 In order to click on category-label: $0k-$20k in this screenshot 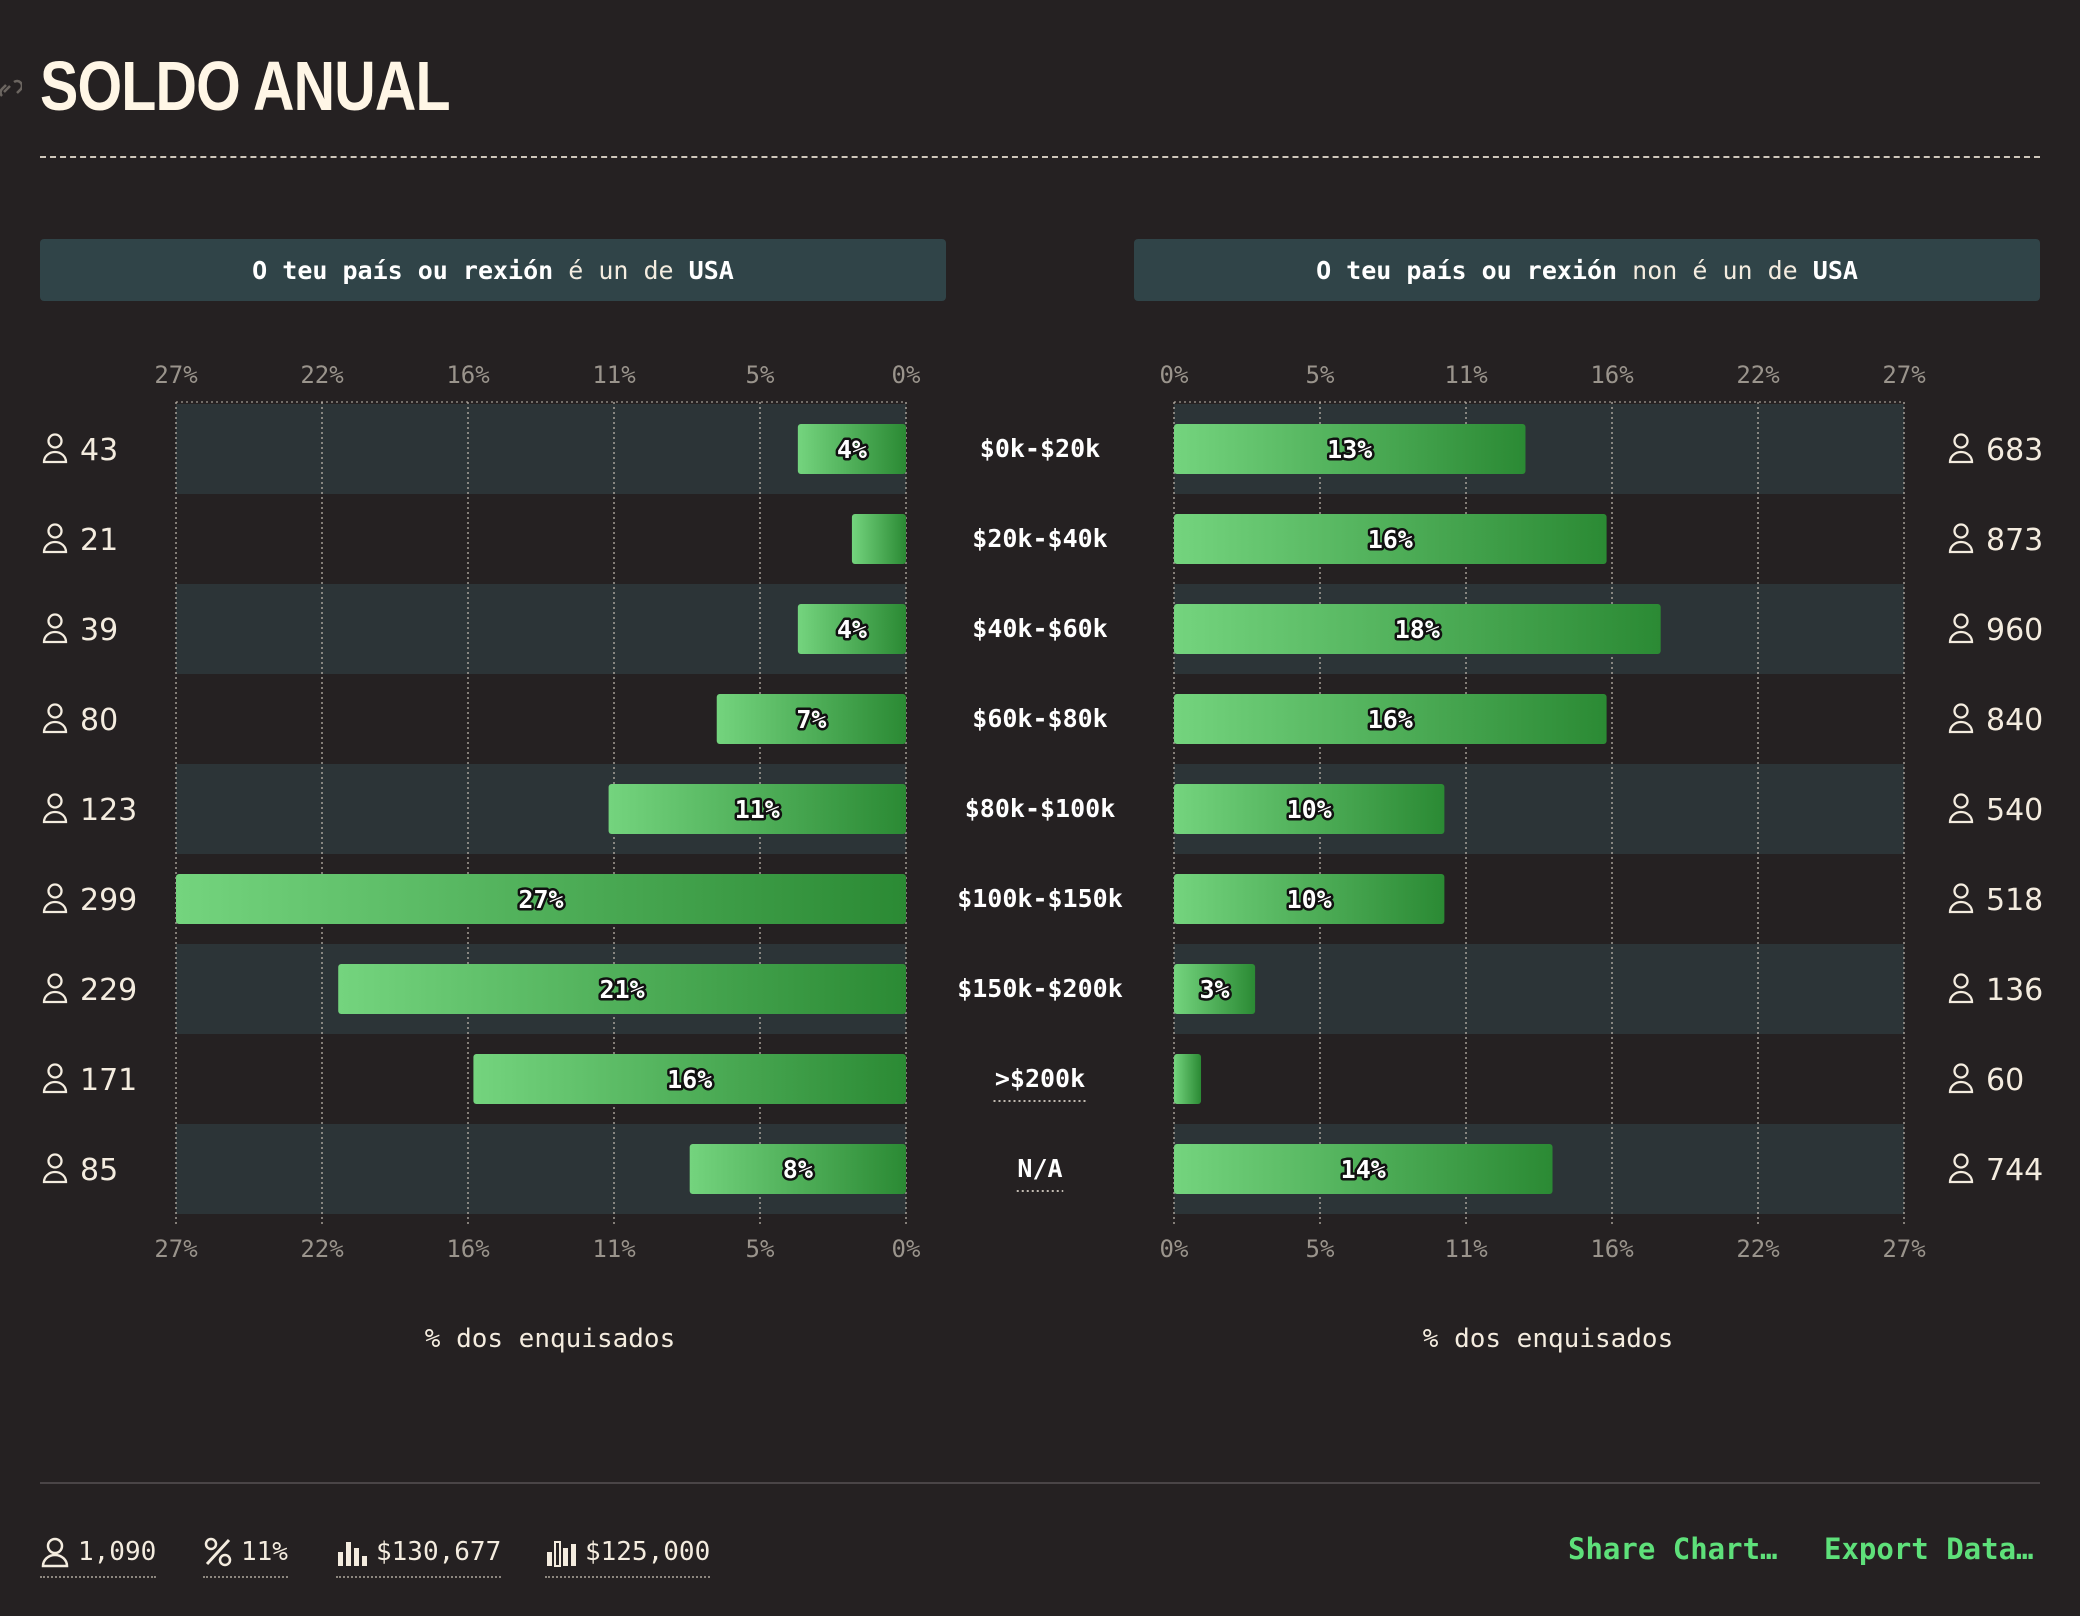, I will do `click(1040, 448)`.